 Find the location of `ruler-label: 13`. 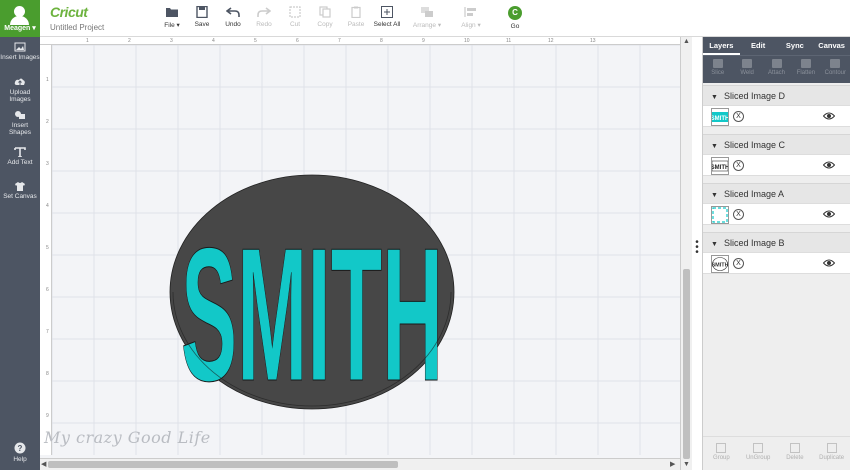

ruler-label: 13 is located at coordinates (593, 41).